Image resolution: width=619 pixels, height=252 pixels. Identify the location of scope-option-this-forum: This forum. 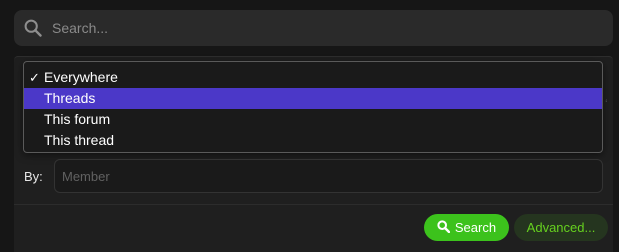
(313, 119).